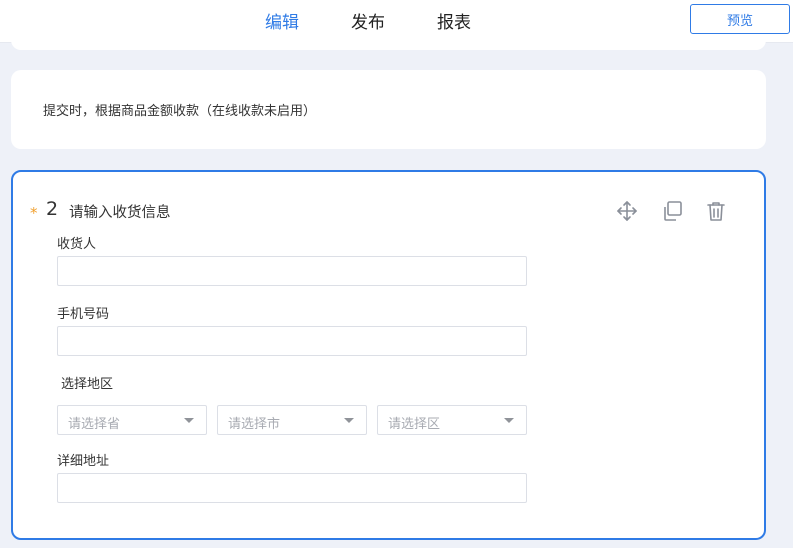  What do you see at coordinates (77, 244) in the screenshot?
I see `receiver-label: 收货人` at bounding box center [77, 244].